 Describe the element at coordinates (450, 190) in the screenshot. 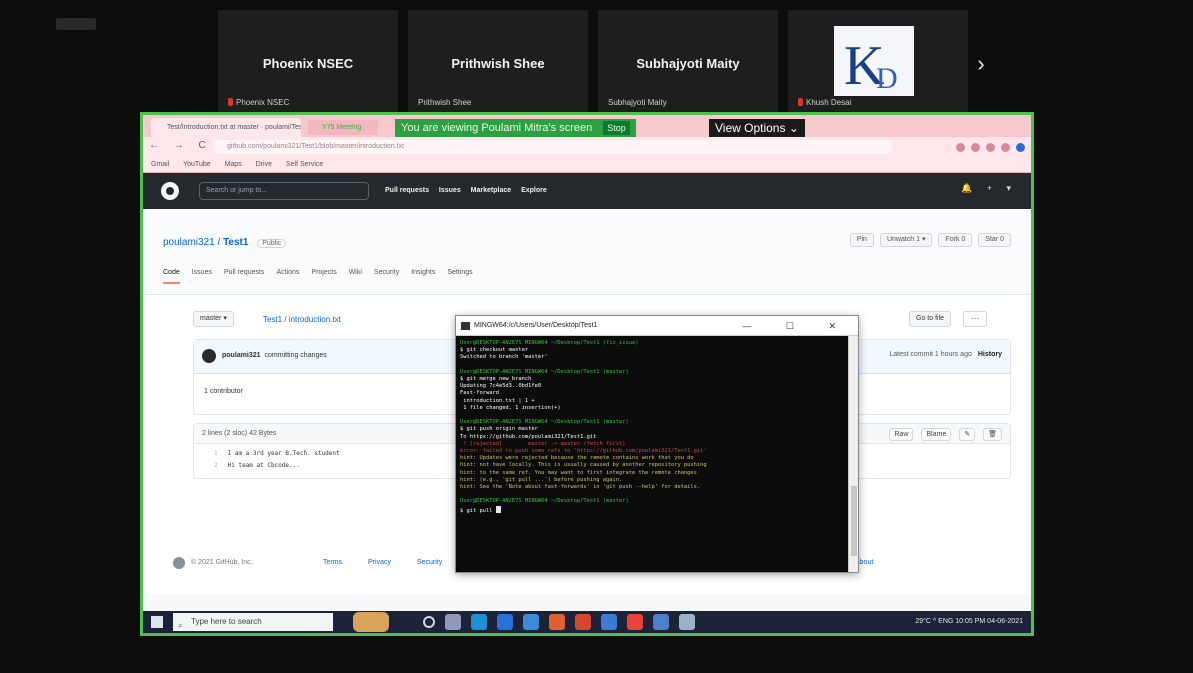

I see `nav-issues: Issues` at that location.